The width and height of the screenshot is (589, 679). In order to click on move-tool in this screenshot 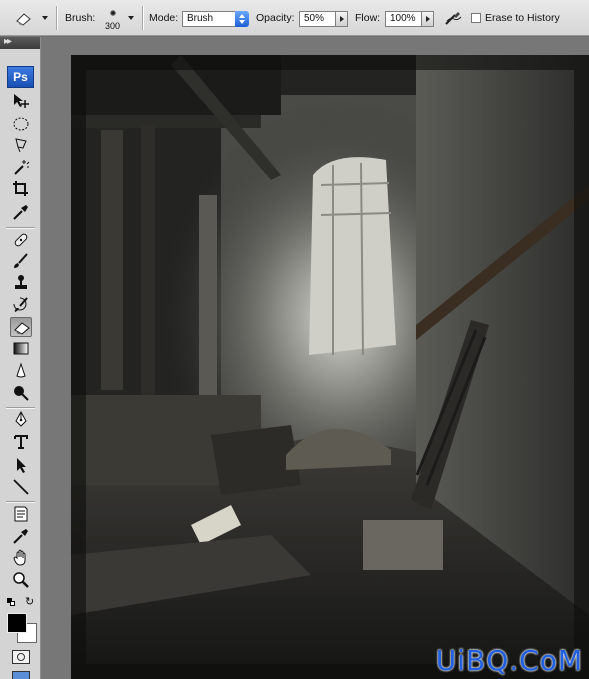, I will do `click(21, 101)`.